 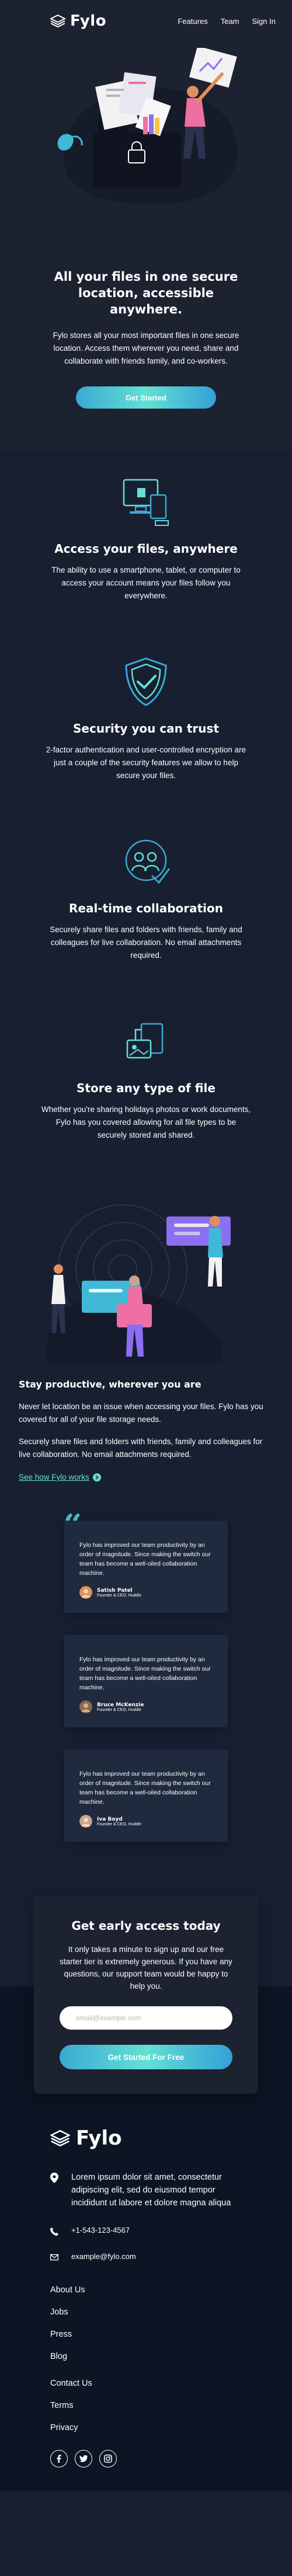 I want to click on instagram-icon, so click(x=108, y=2459).